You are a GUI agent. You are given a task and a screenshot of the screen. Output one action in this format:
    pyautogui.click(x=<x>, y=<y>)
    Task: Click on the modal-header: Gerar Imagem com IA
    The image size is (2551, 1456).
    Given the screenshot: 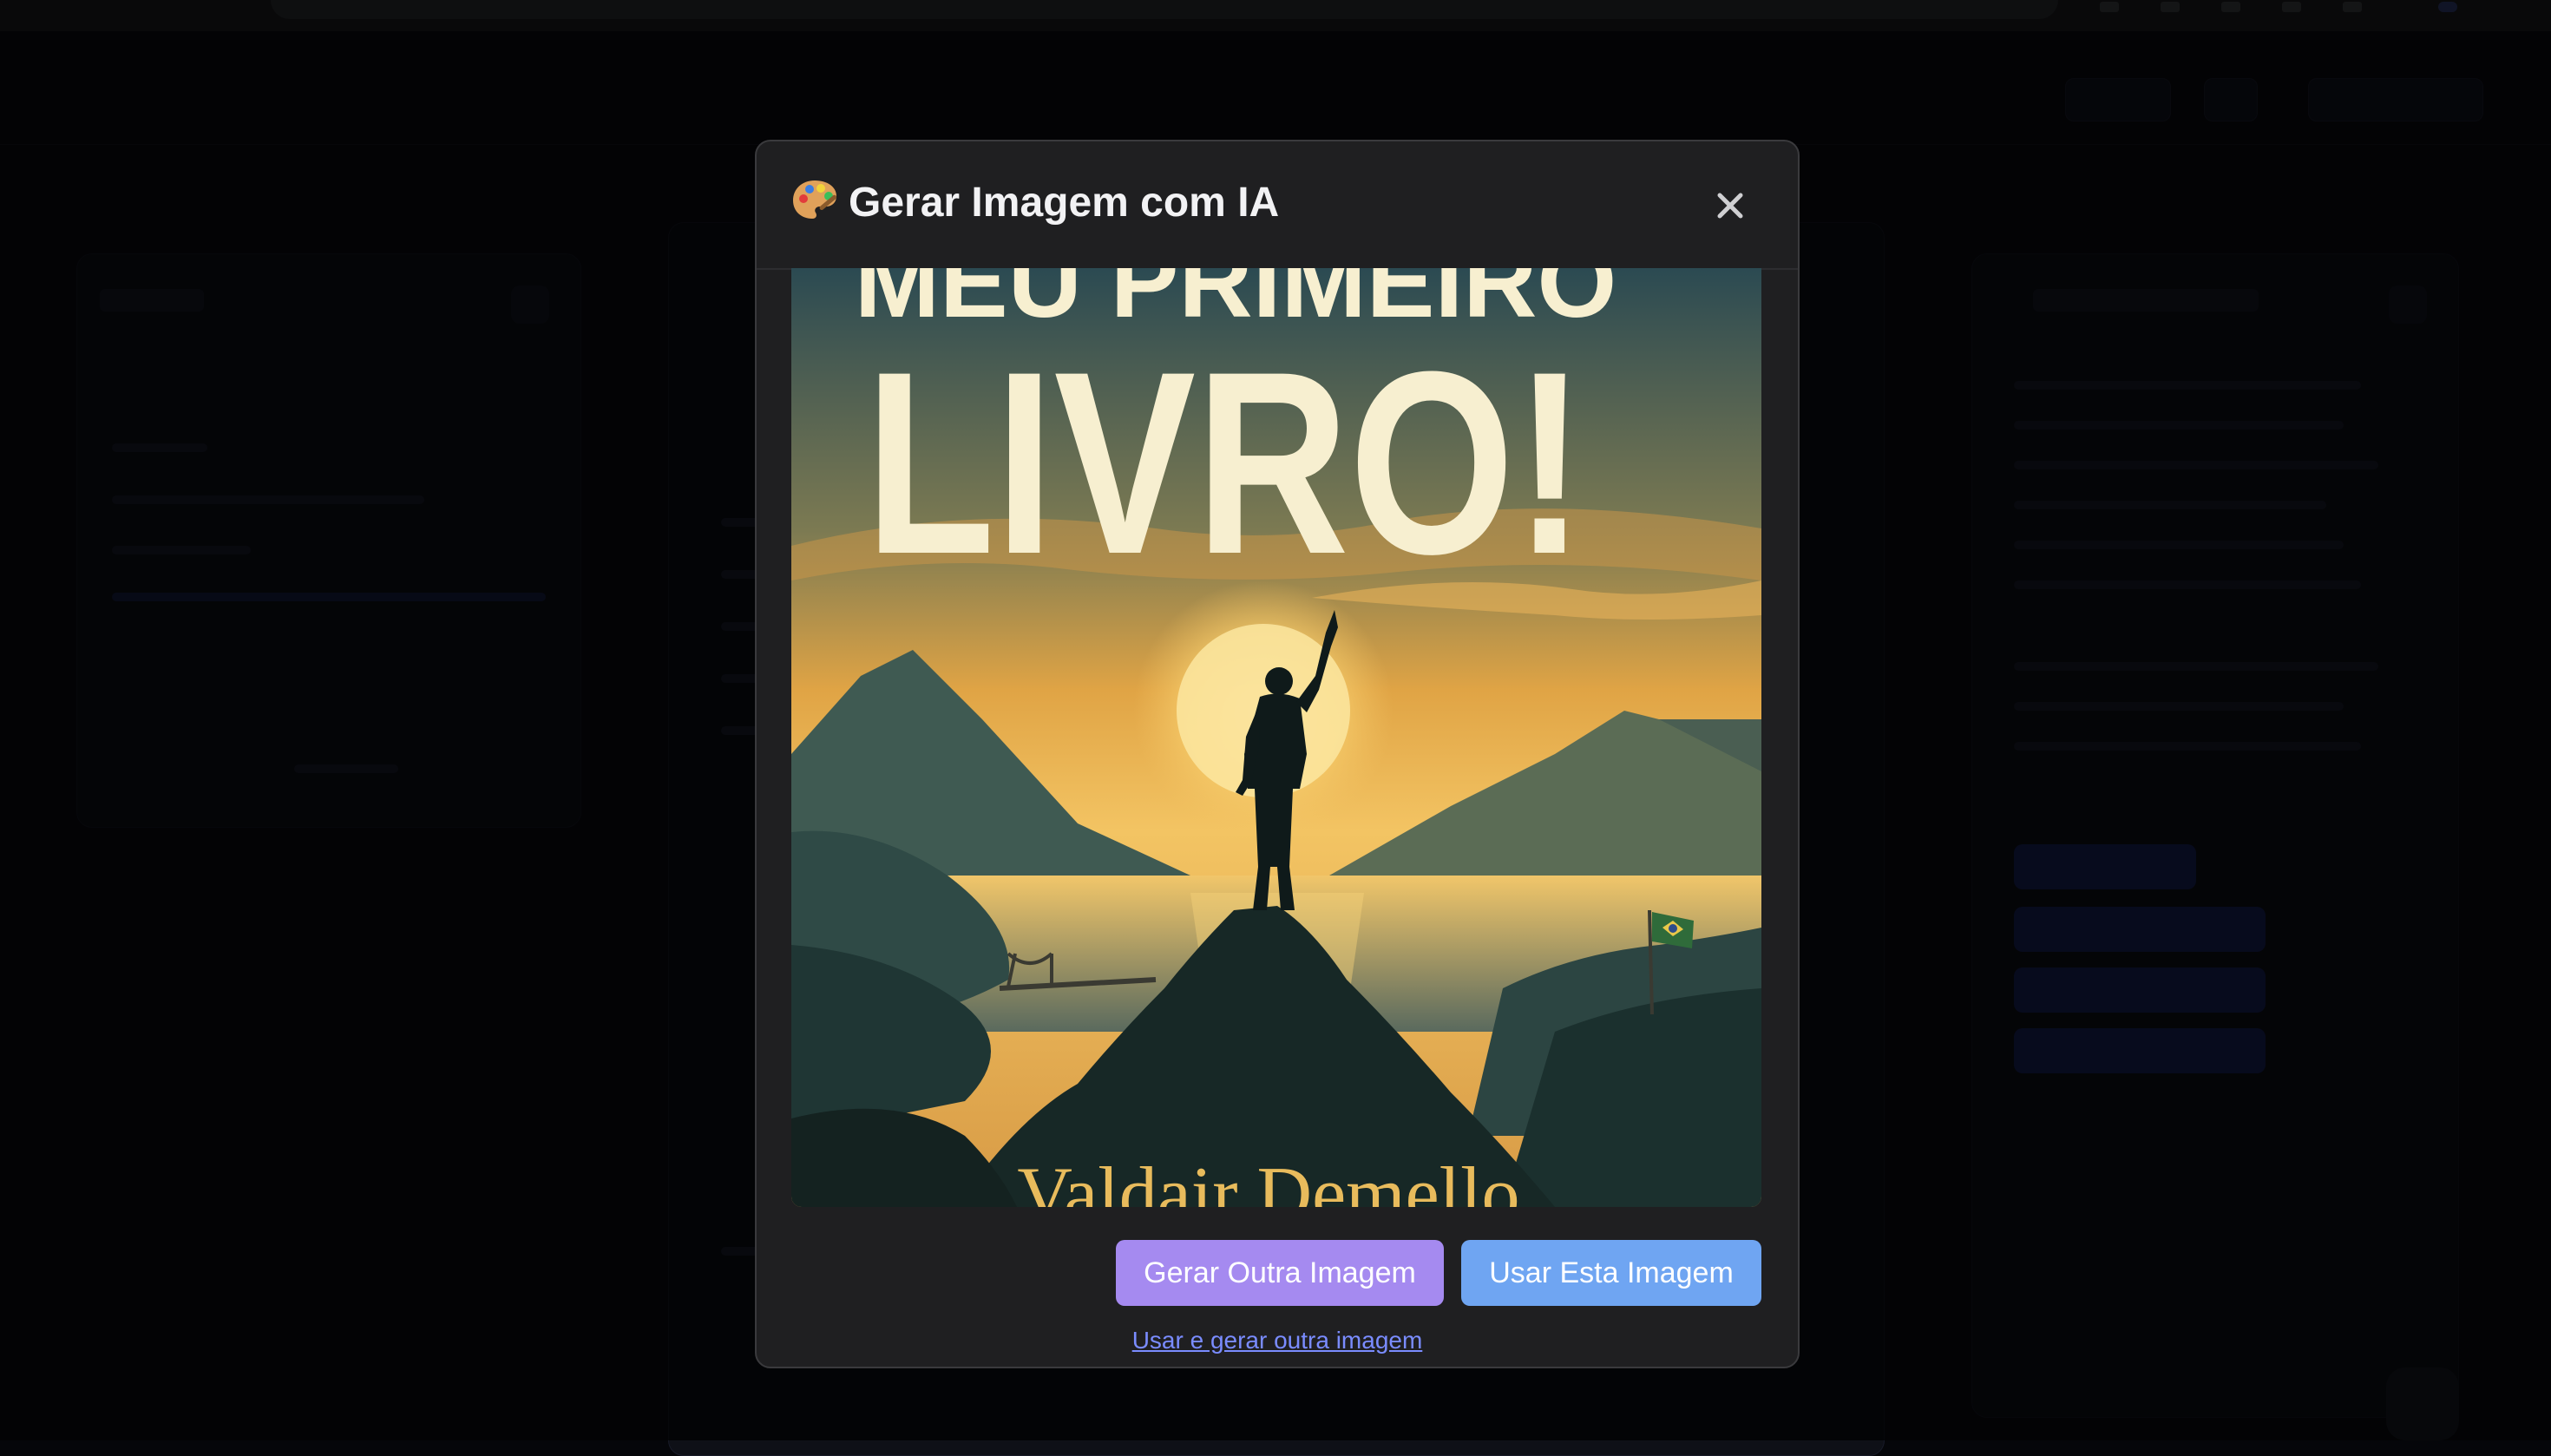 What is the action you would take?
    pyautogui.click(x=1277, y=205)
    